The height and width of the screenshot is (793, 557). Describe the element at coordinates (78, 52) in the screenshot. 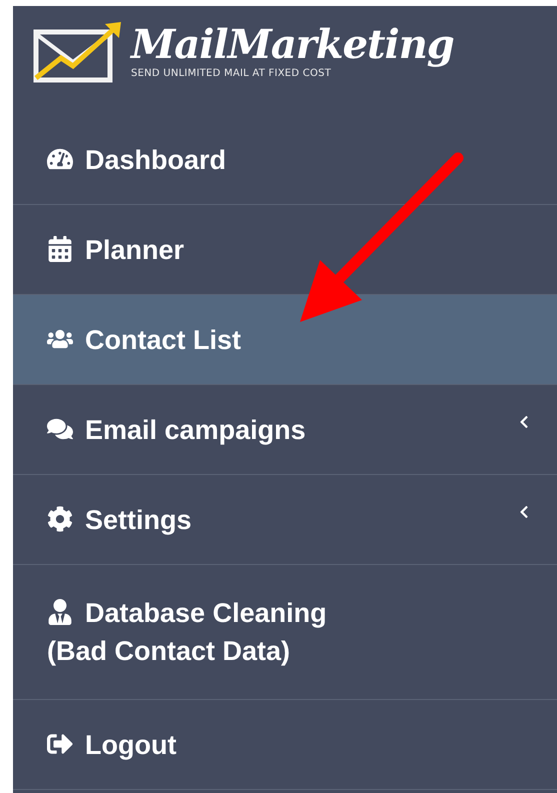

I see `envelope-chart-icon` at that location.